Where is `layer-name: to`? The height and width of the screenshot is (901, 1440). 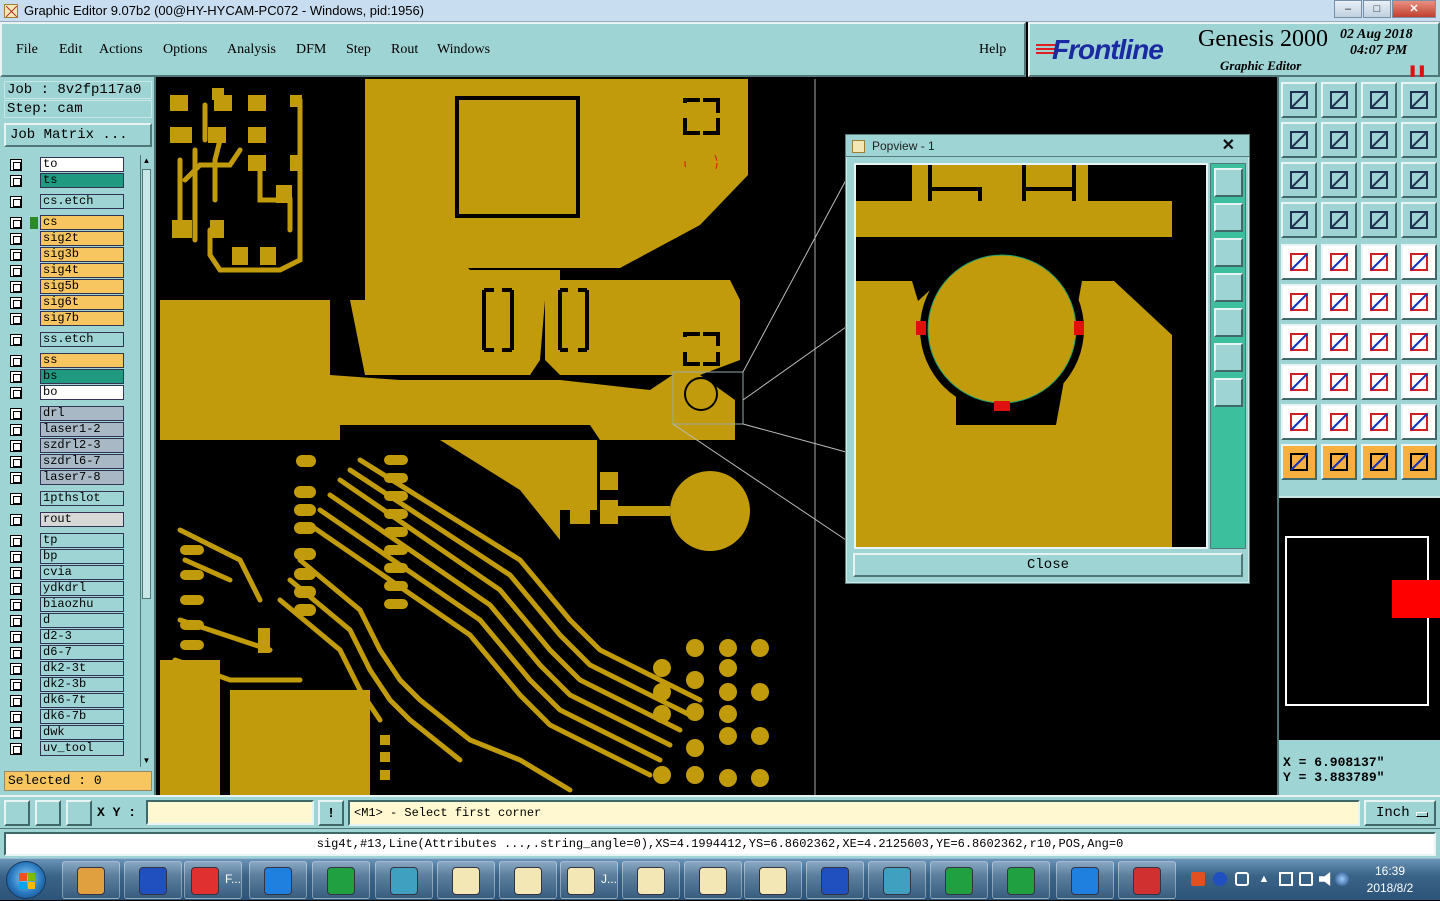 layer-name: to is located at coordinates (82, 164).